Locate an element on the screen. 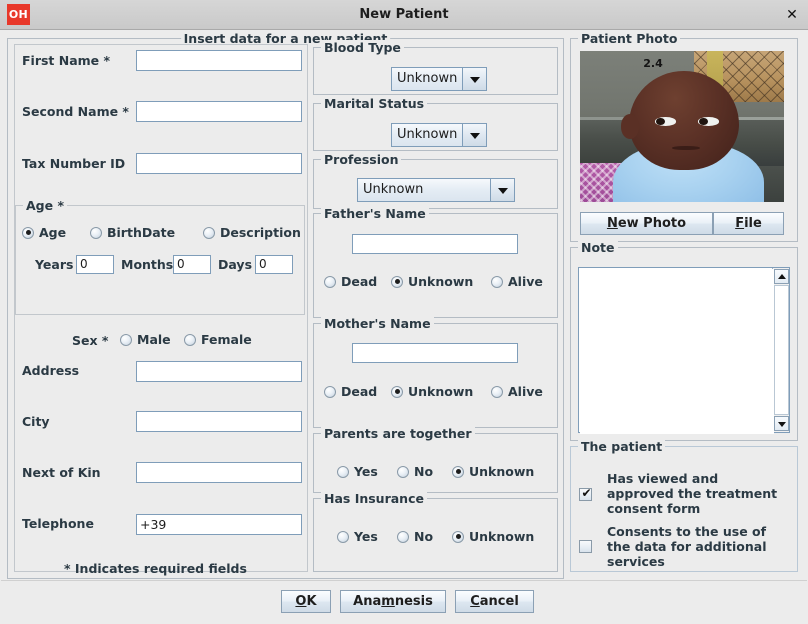 The image size is (808, 624). mother-radio-alive: Alive is located at coordinates (517, 391).